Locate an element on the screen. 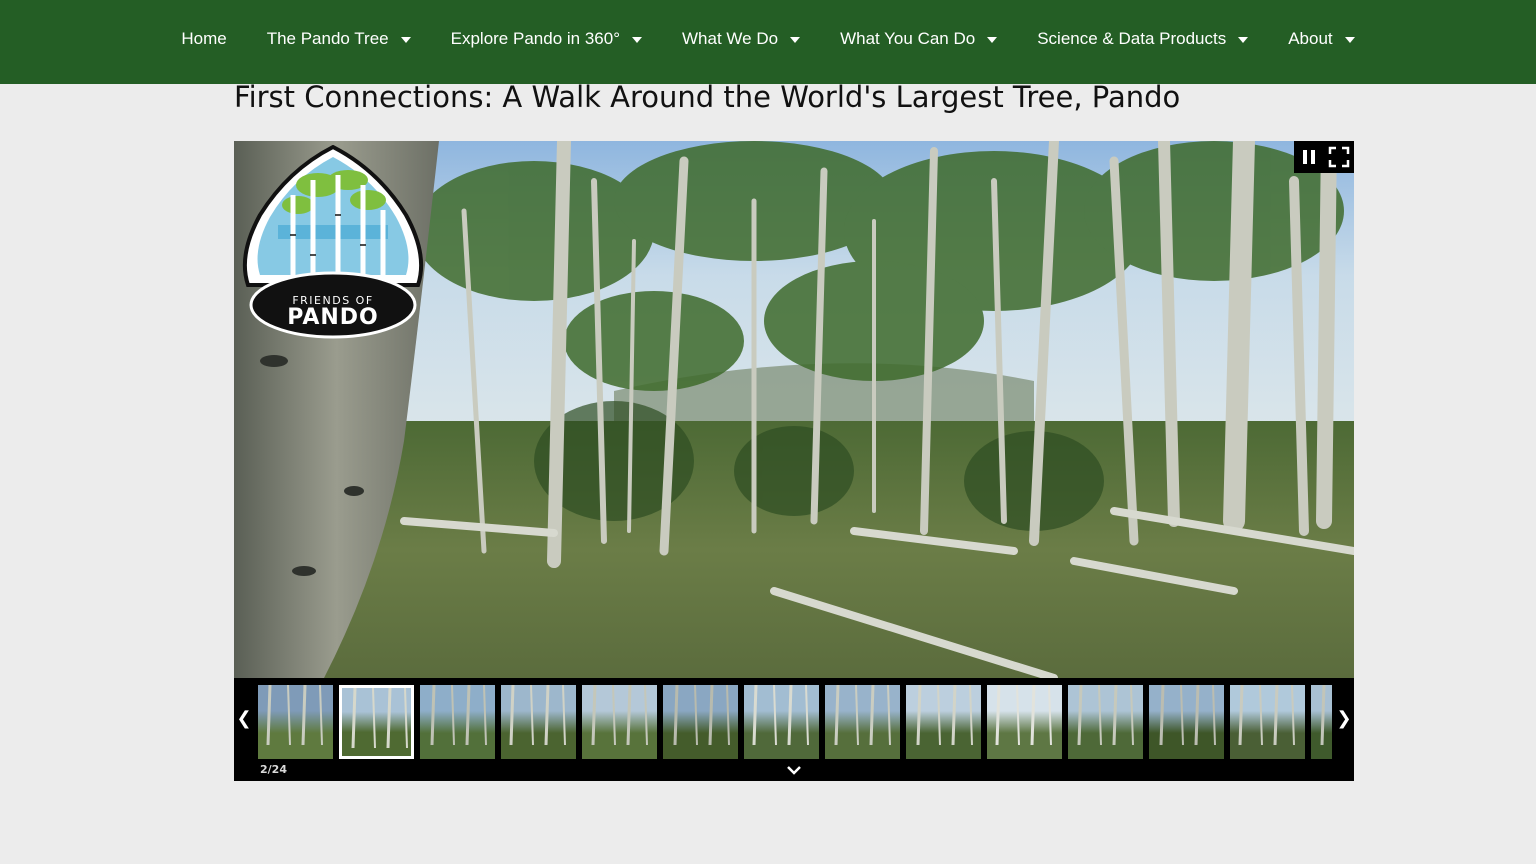  nav-item-home: Home is located at coordinates (203, 39).